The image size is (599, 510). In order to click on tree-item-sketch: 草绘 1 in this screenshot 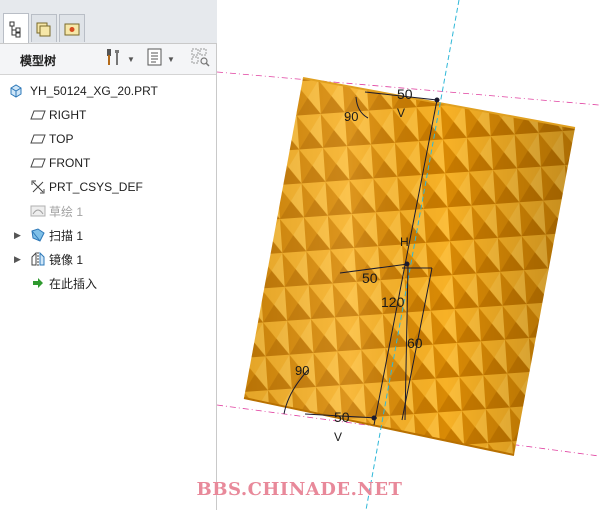, I will do `click(108, 211)`.